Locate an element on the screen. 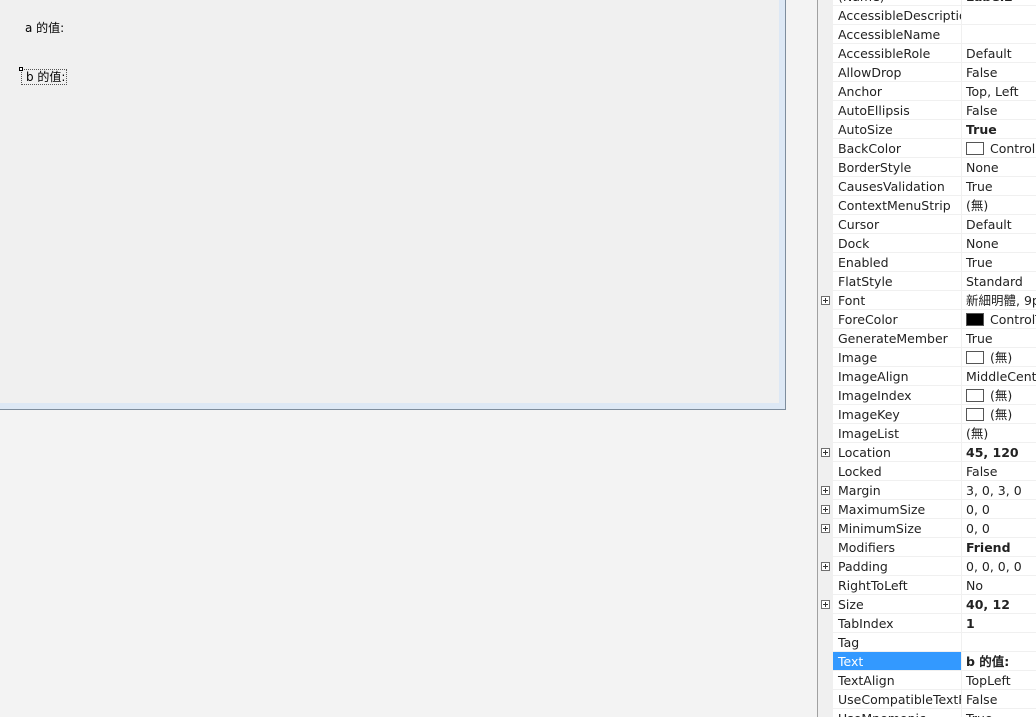 This screenshot has width=1036, height=717. property-row: UseMnemonic True is located at coordinates (927, 713).